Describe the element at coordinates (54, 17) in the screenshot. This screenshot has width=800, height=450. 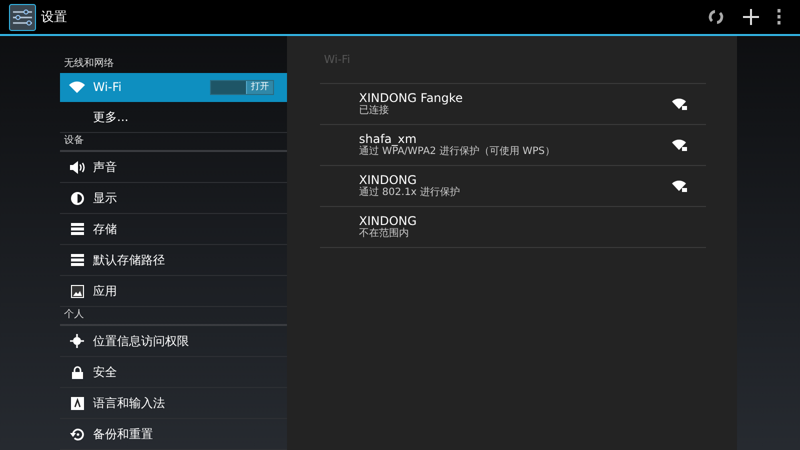
I see `app-title: 设置` at that location.